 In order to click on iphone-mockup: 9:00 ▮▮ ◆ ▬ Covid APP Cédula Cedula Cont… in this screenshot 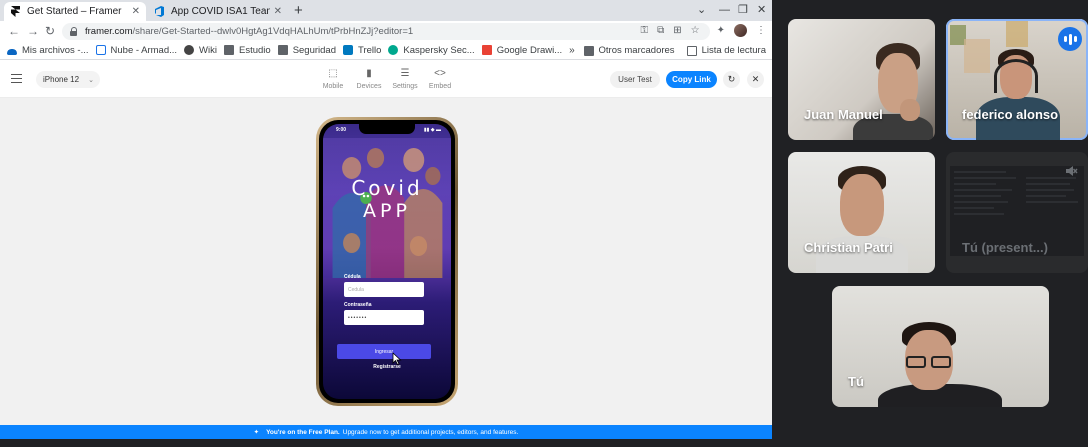, I will do `click(387, 261)`.